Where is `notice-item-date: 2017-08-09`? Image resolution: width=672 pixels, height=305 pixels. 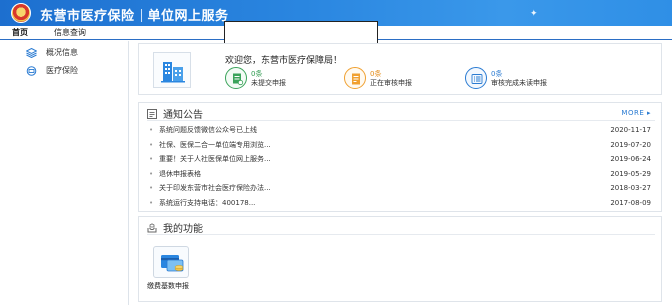 notice-item-date: 2017-08-09 is located at coordinates (630, 202).